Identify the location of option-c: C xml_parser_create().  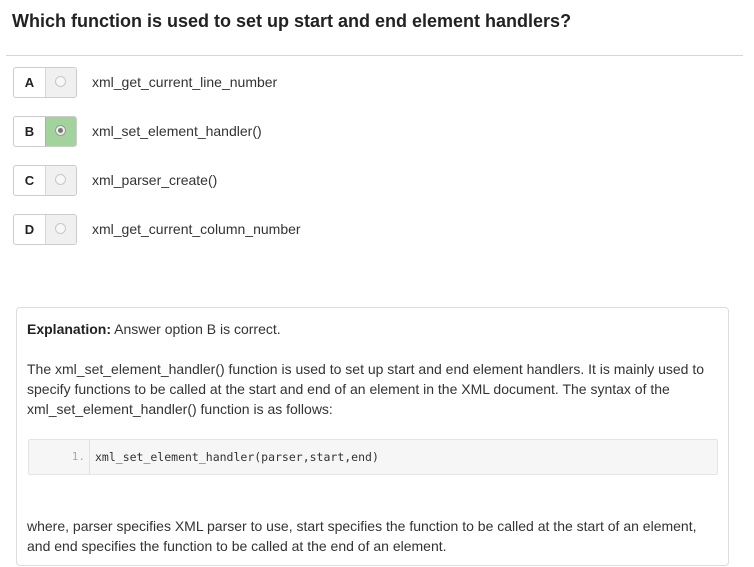
(313, 180).